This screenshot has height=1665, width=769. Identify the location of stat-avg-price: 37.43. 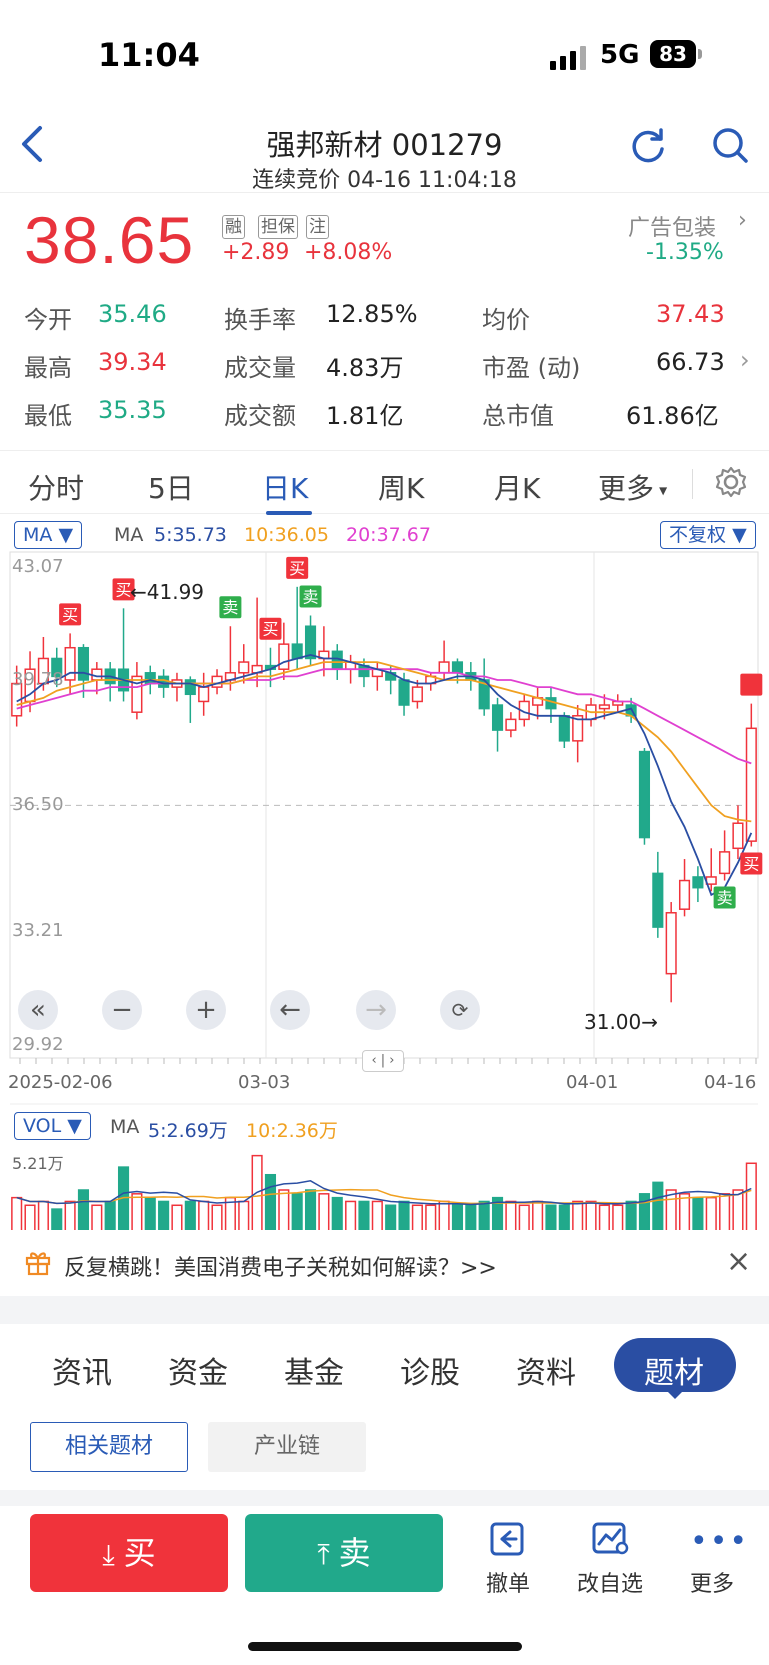
(690, 314).